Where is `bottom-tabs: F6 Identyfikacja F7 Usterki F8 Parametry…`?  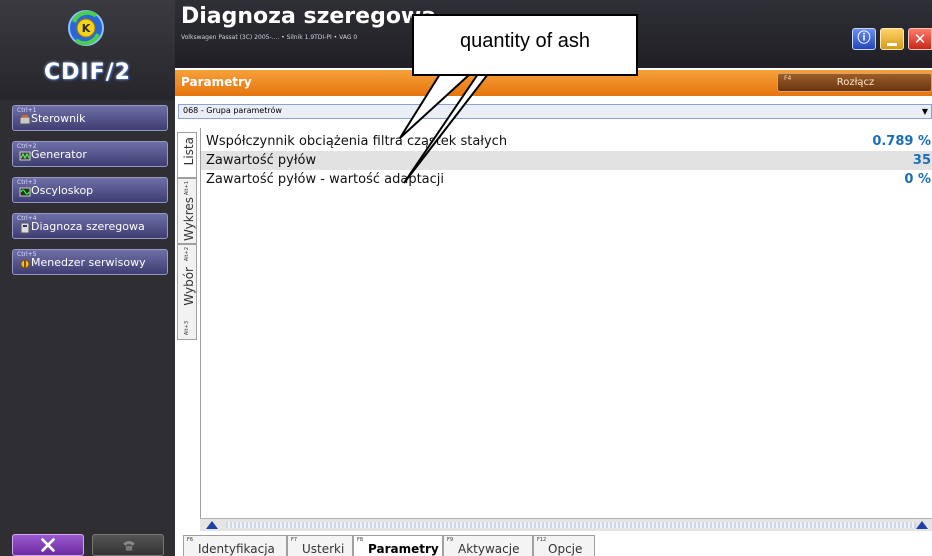 bottom-tabs: F6 Identyfikacja F7 Usterki F8 Parametry… is located at coordinates (553, 543).